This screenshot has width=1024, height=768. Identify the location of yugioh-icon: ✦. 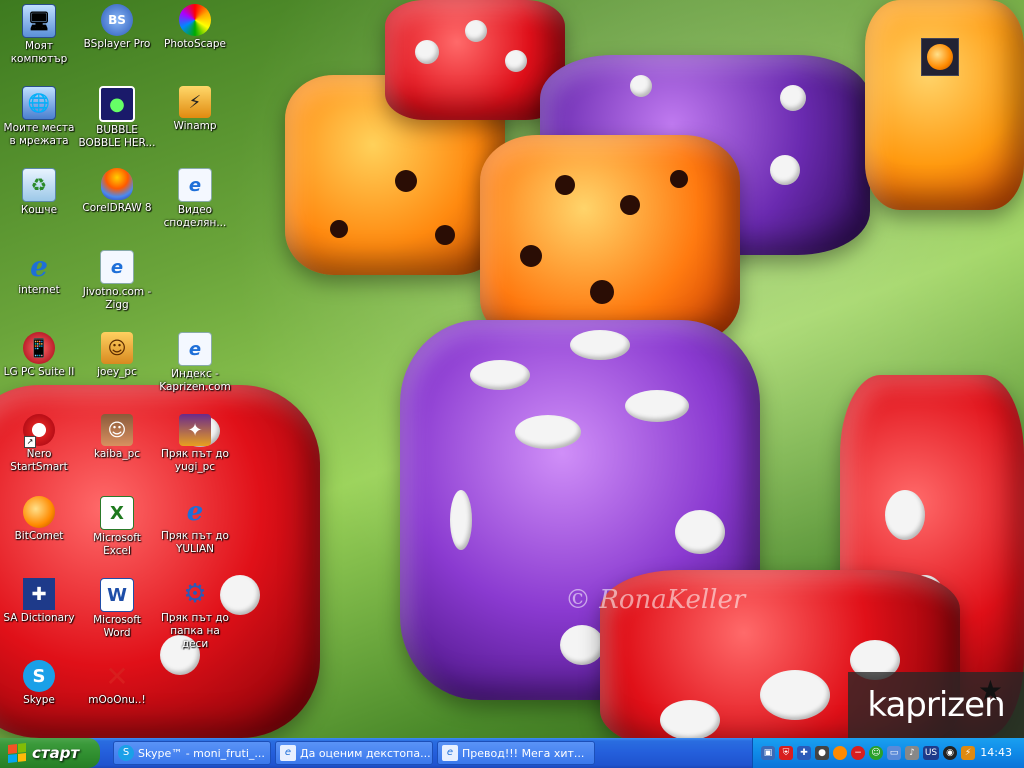
(195, 430).